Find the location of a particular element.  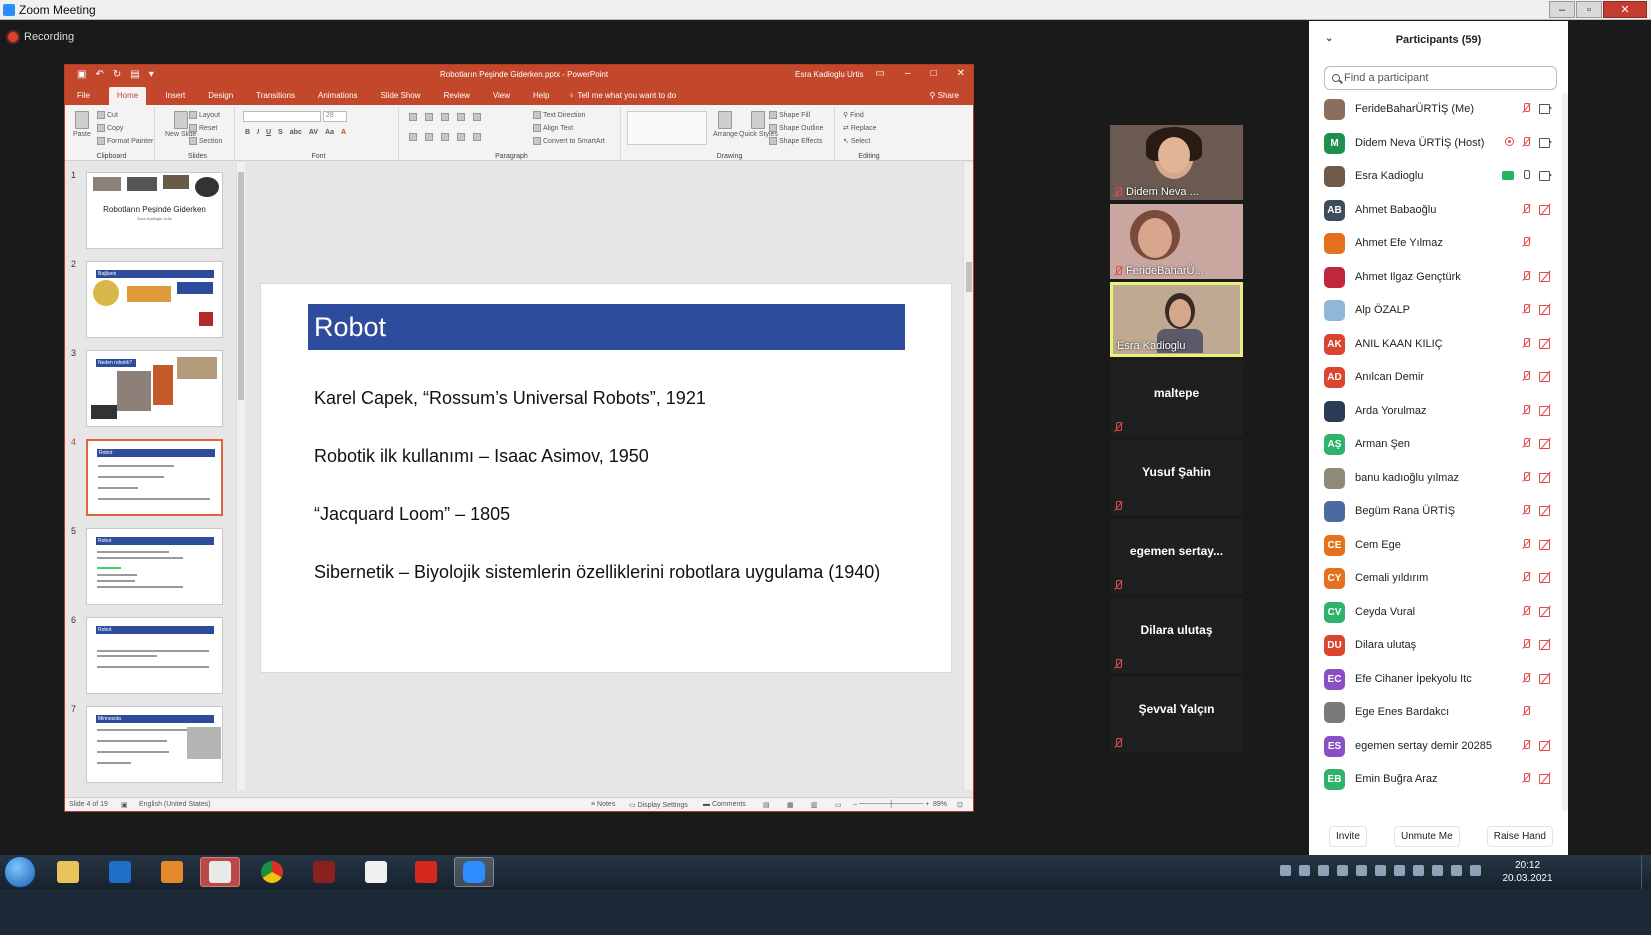

bluetooth-icon is located at coordinates (1285, 870).